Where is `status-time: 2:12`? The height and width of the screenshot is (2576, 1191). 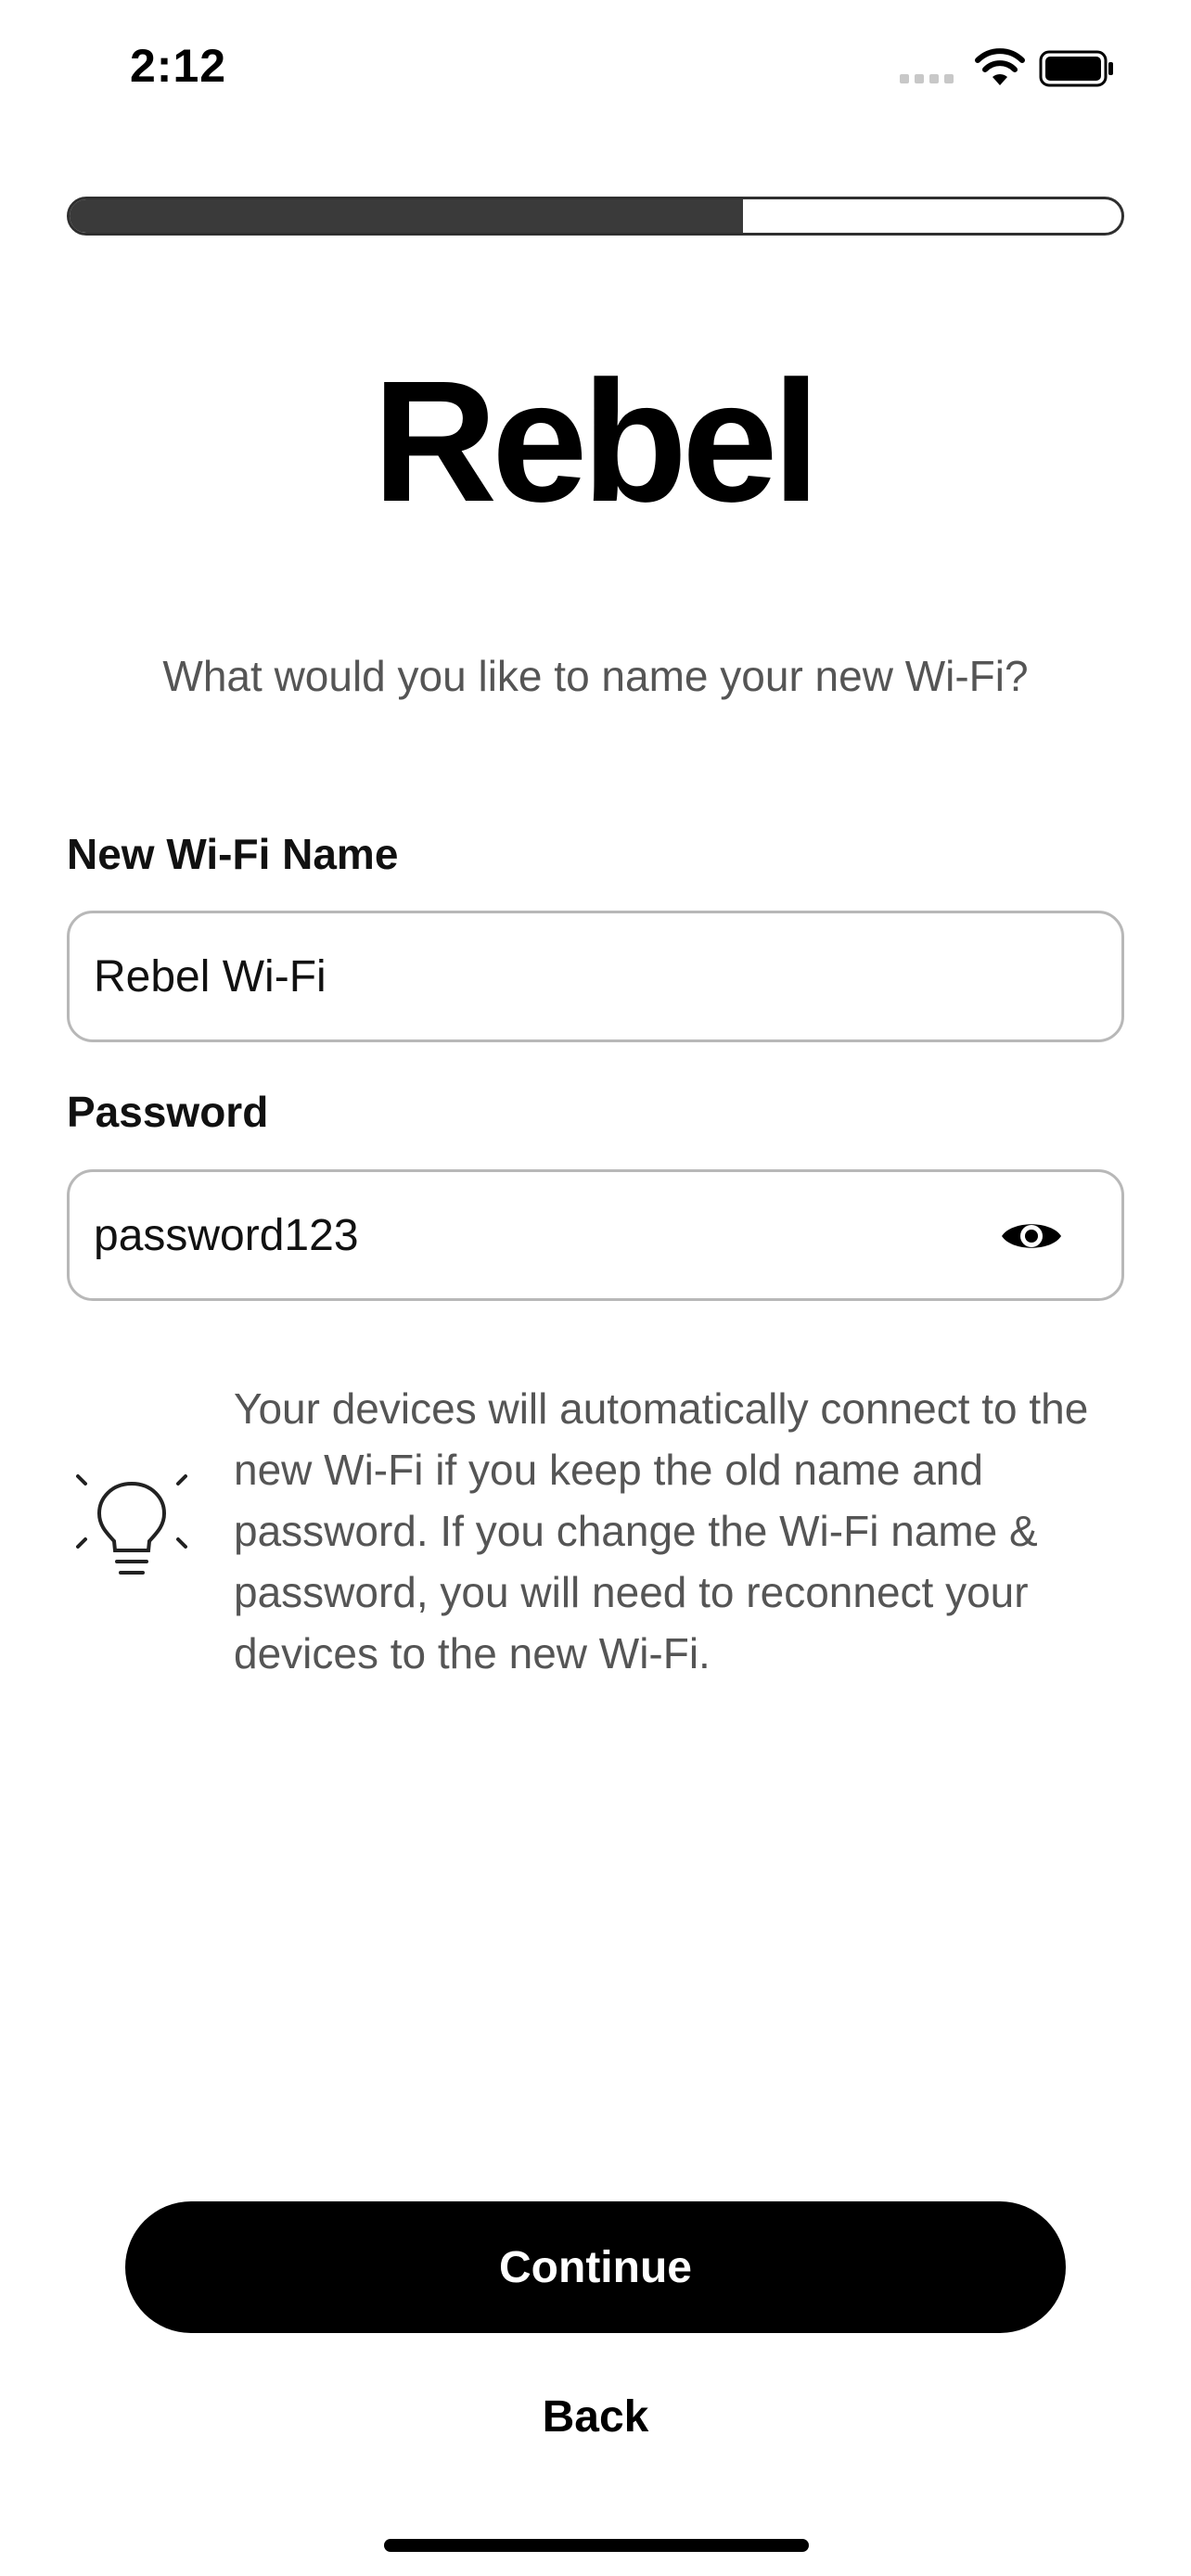
status-time: 2:12 is located at coordinates (178, 66).